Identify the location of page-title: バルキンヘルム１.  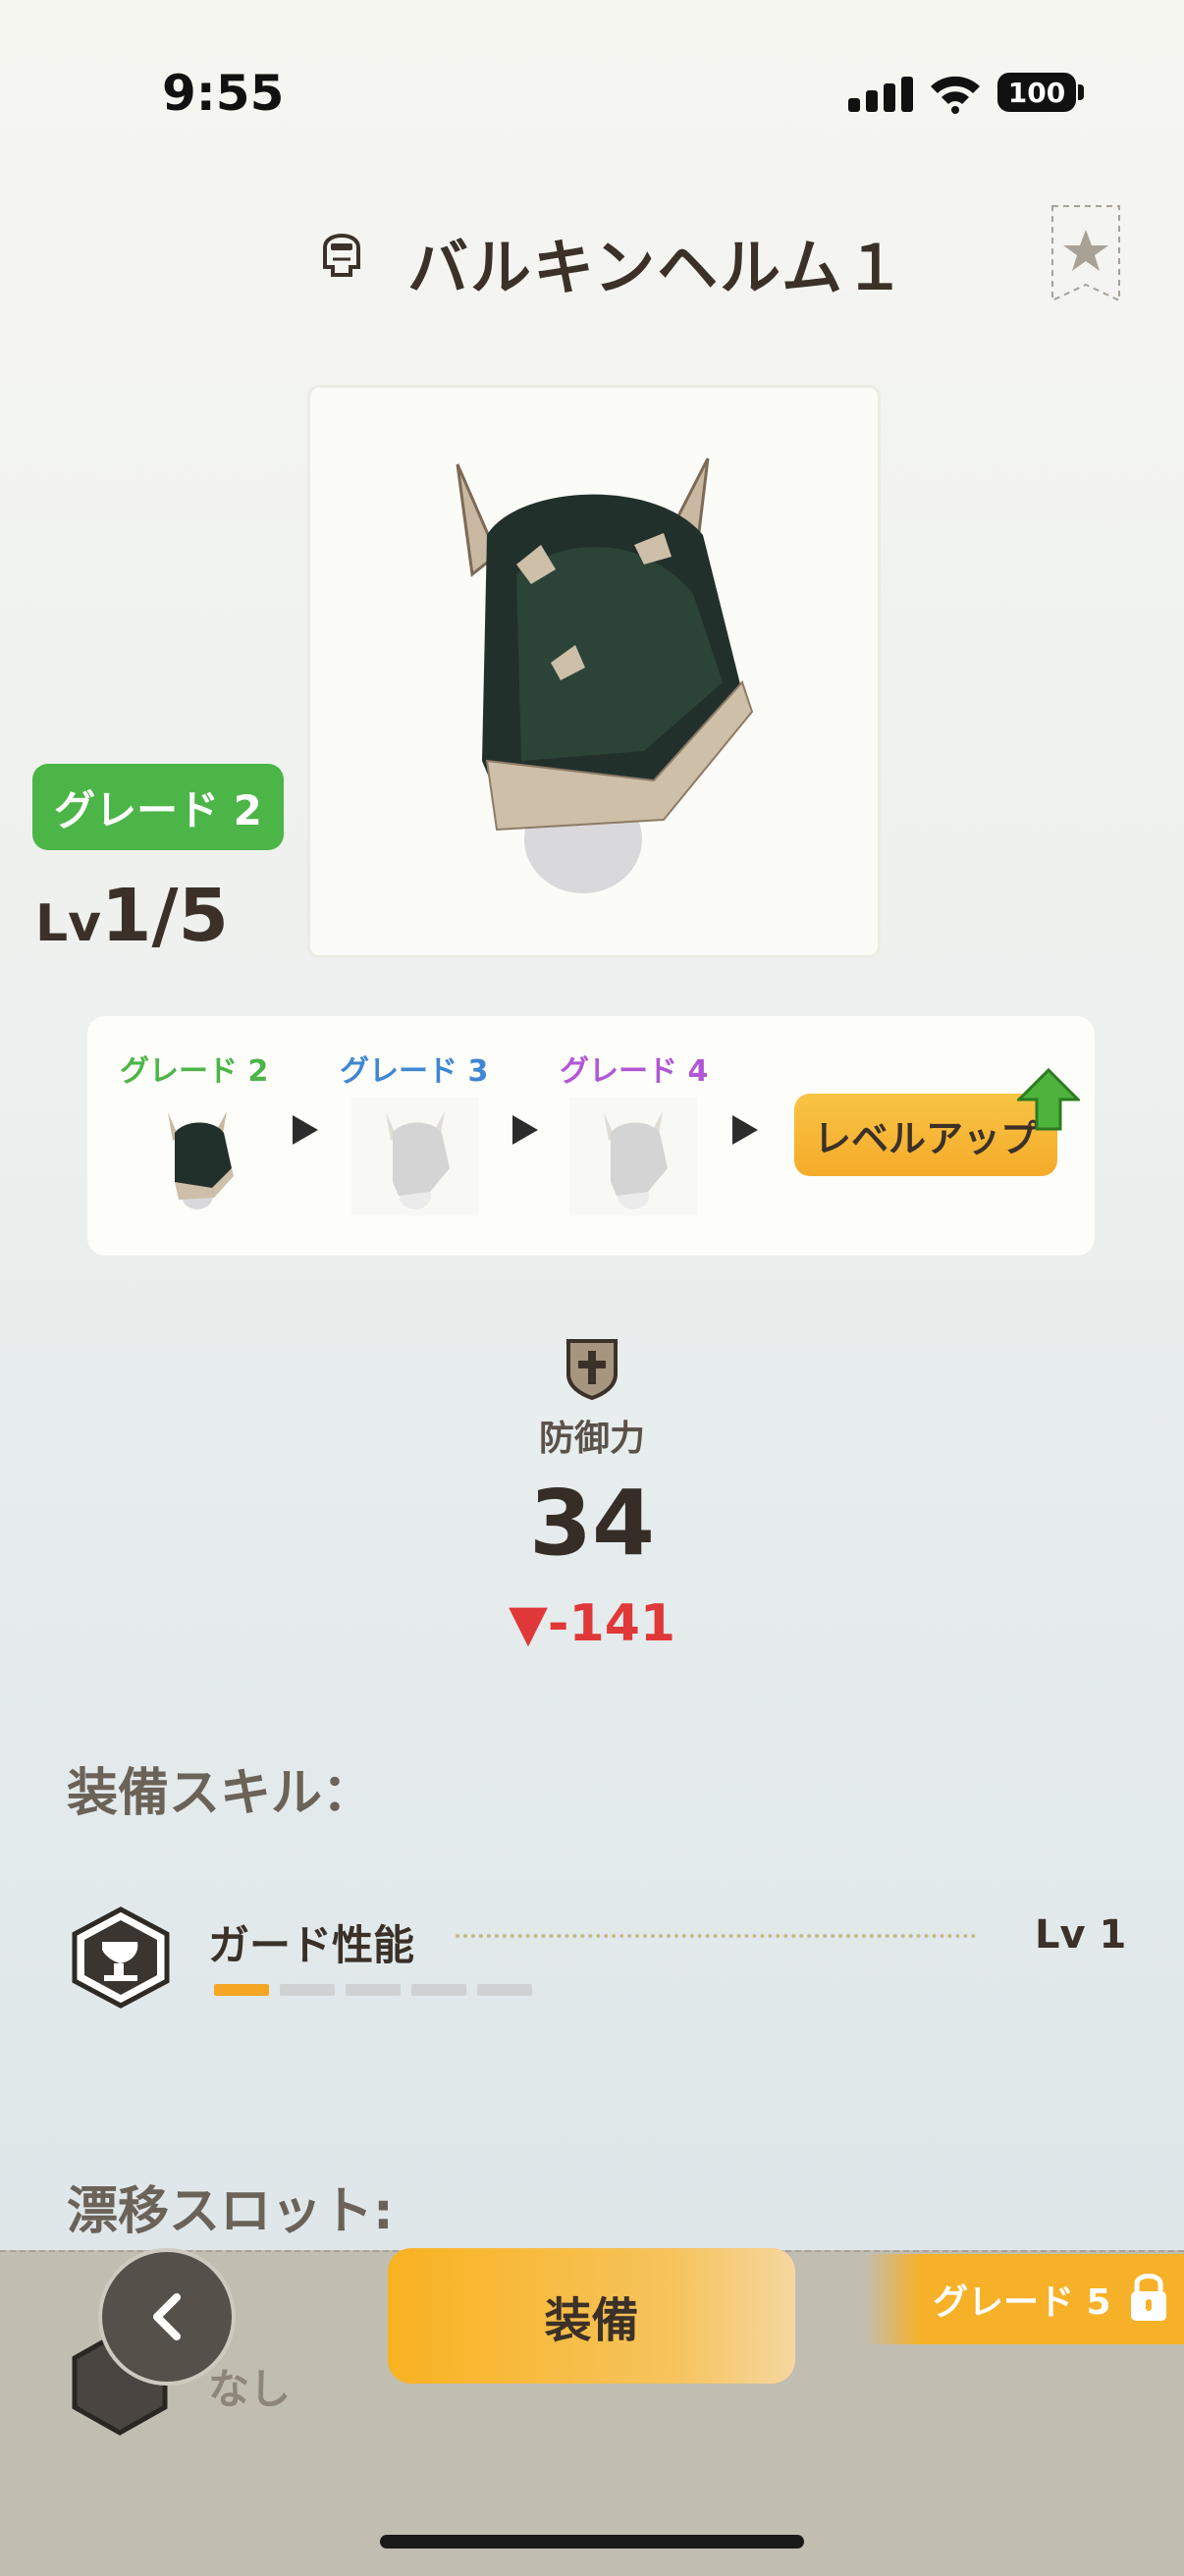
(657, 267).